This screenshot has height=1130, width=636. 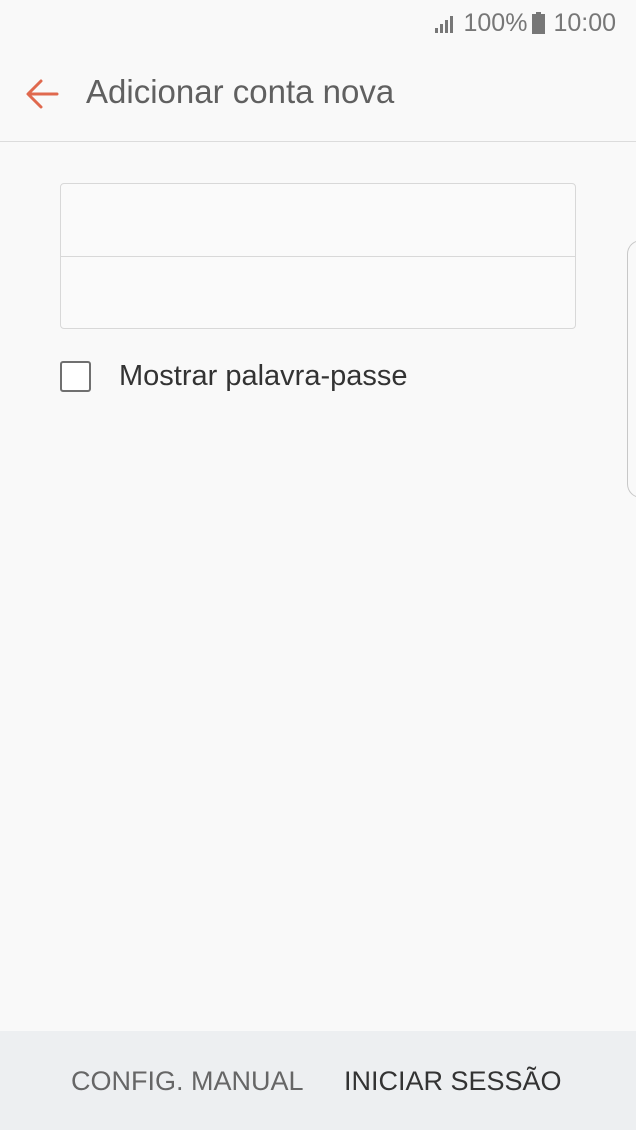 I want to click on show-password-label: Mostrar palavra-passe, so click(x=263, y=375).